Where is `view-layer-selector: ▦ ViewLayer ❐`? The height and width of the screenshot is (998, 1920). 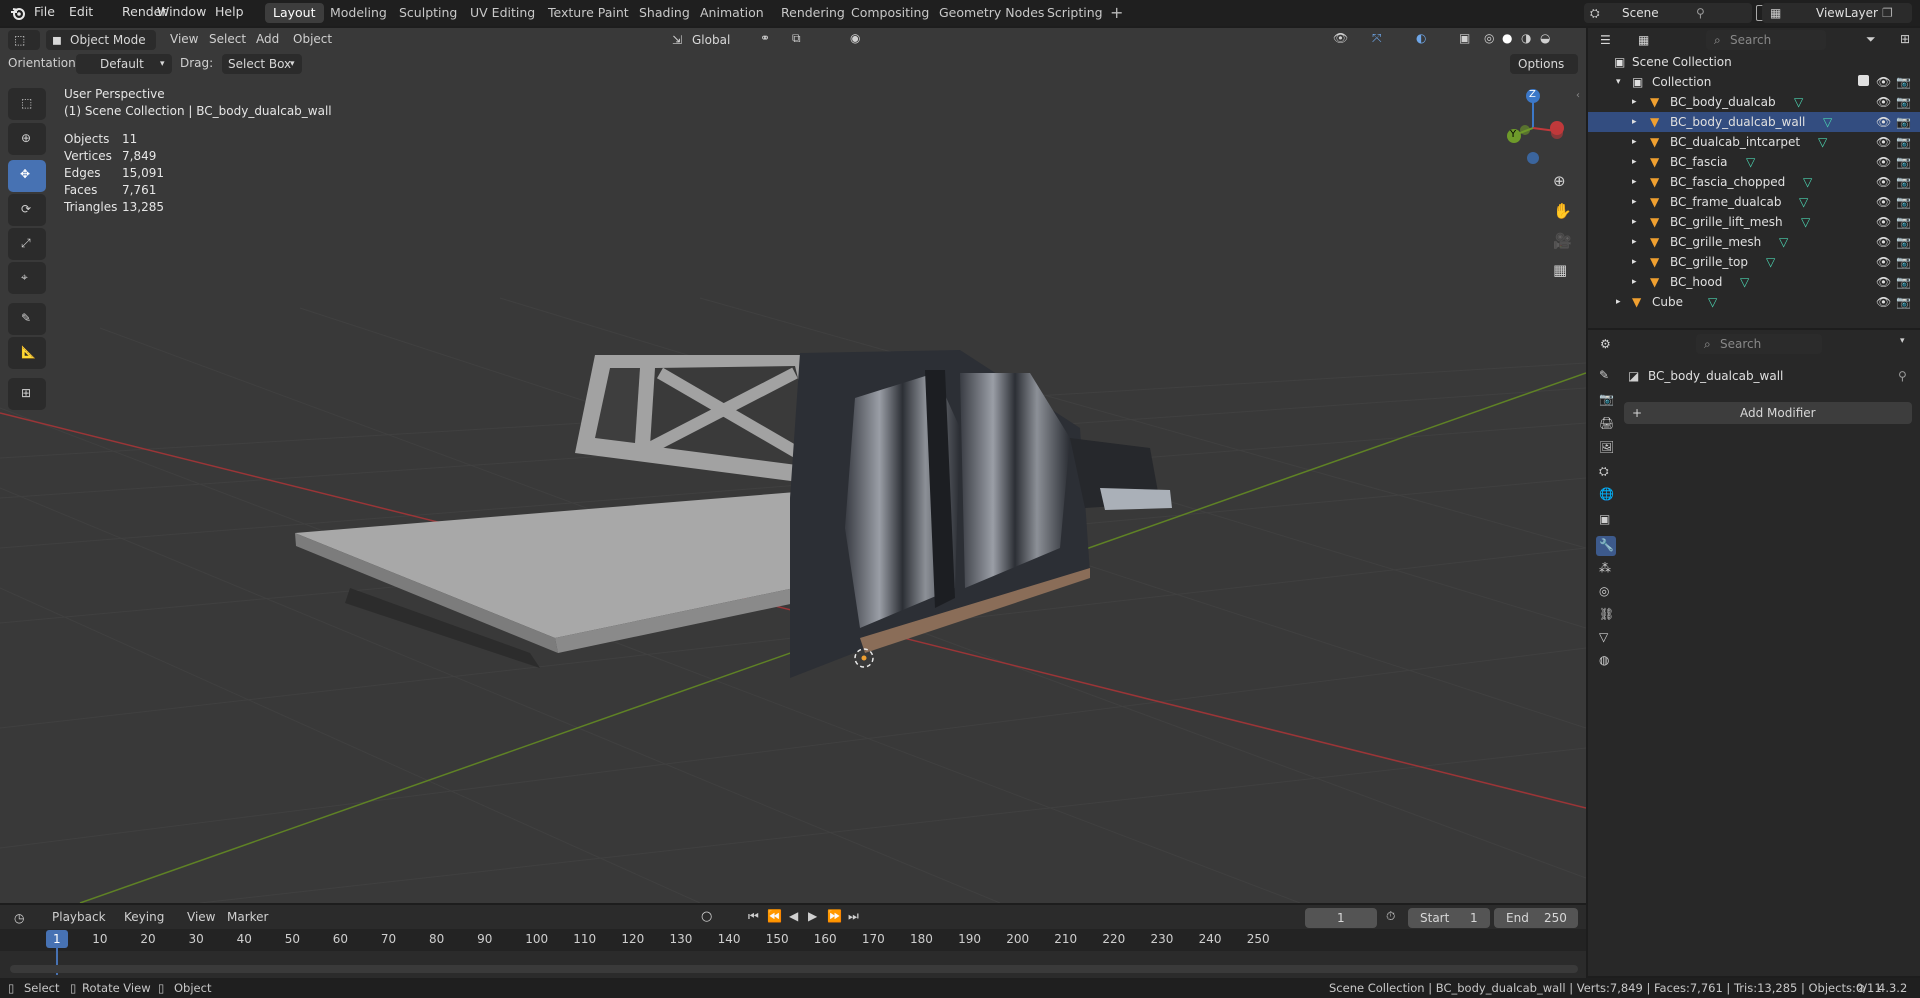
view-layer-selector: ▦ ViewLayer ❐ is located at coordinates (1837, 13).